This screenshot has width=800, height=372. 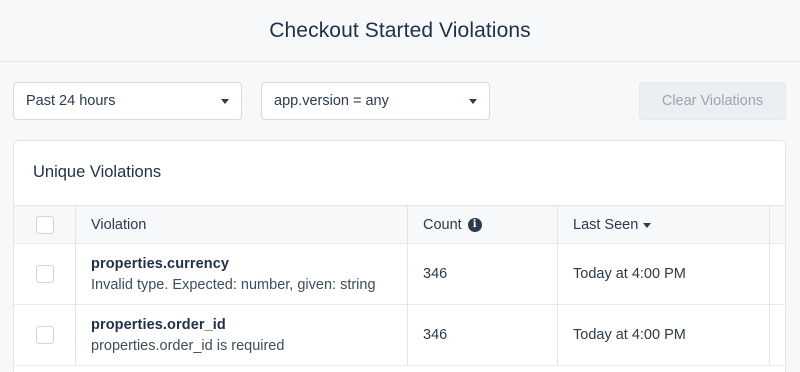 I want to click on info-icon: i, so click(x=474, y=224).